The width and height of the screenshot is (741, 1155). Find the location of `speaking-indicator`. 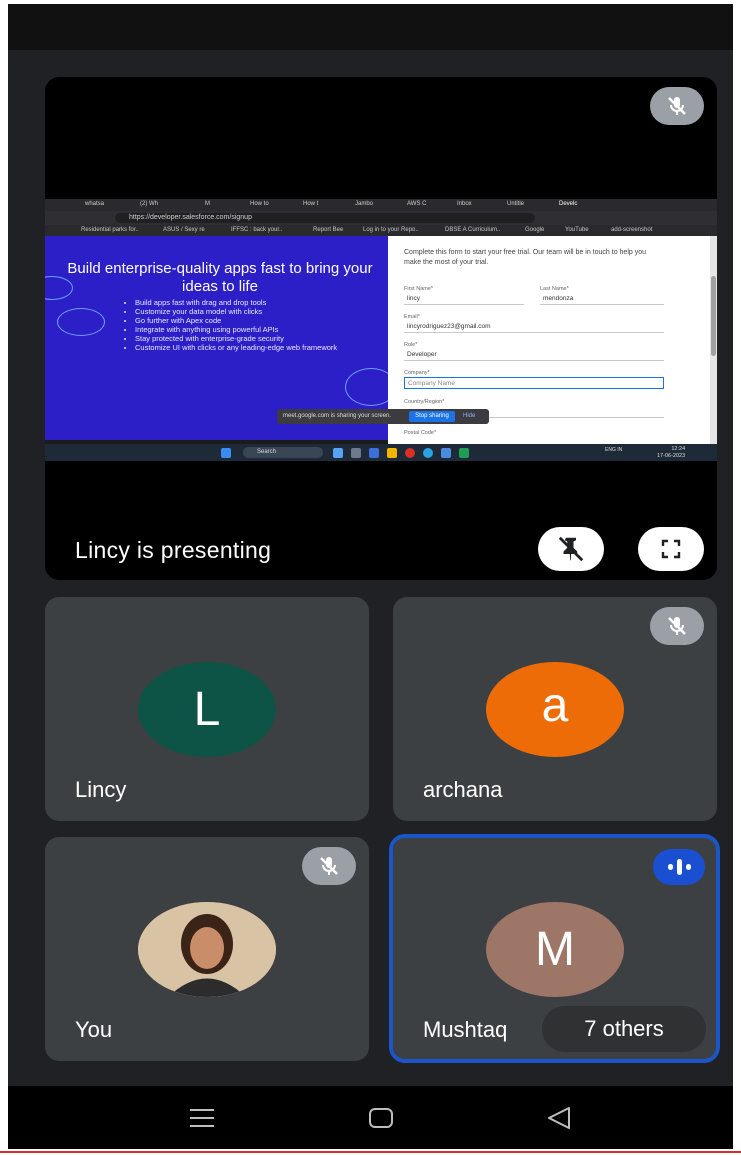

speaking-indicator is located at coordinates (679, 867).